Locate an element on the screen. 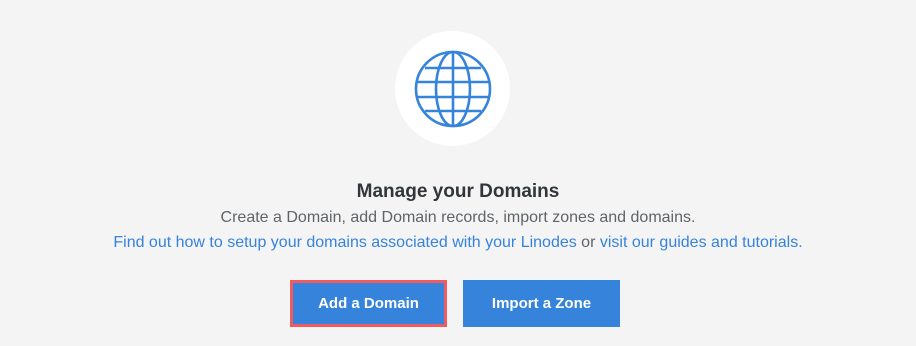 The image size is (916, 346). links-separator: or is located at coordinates (588, 242).